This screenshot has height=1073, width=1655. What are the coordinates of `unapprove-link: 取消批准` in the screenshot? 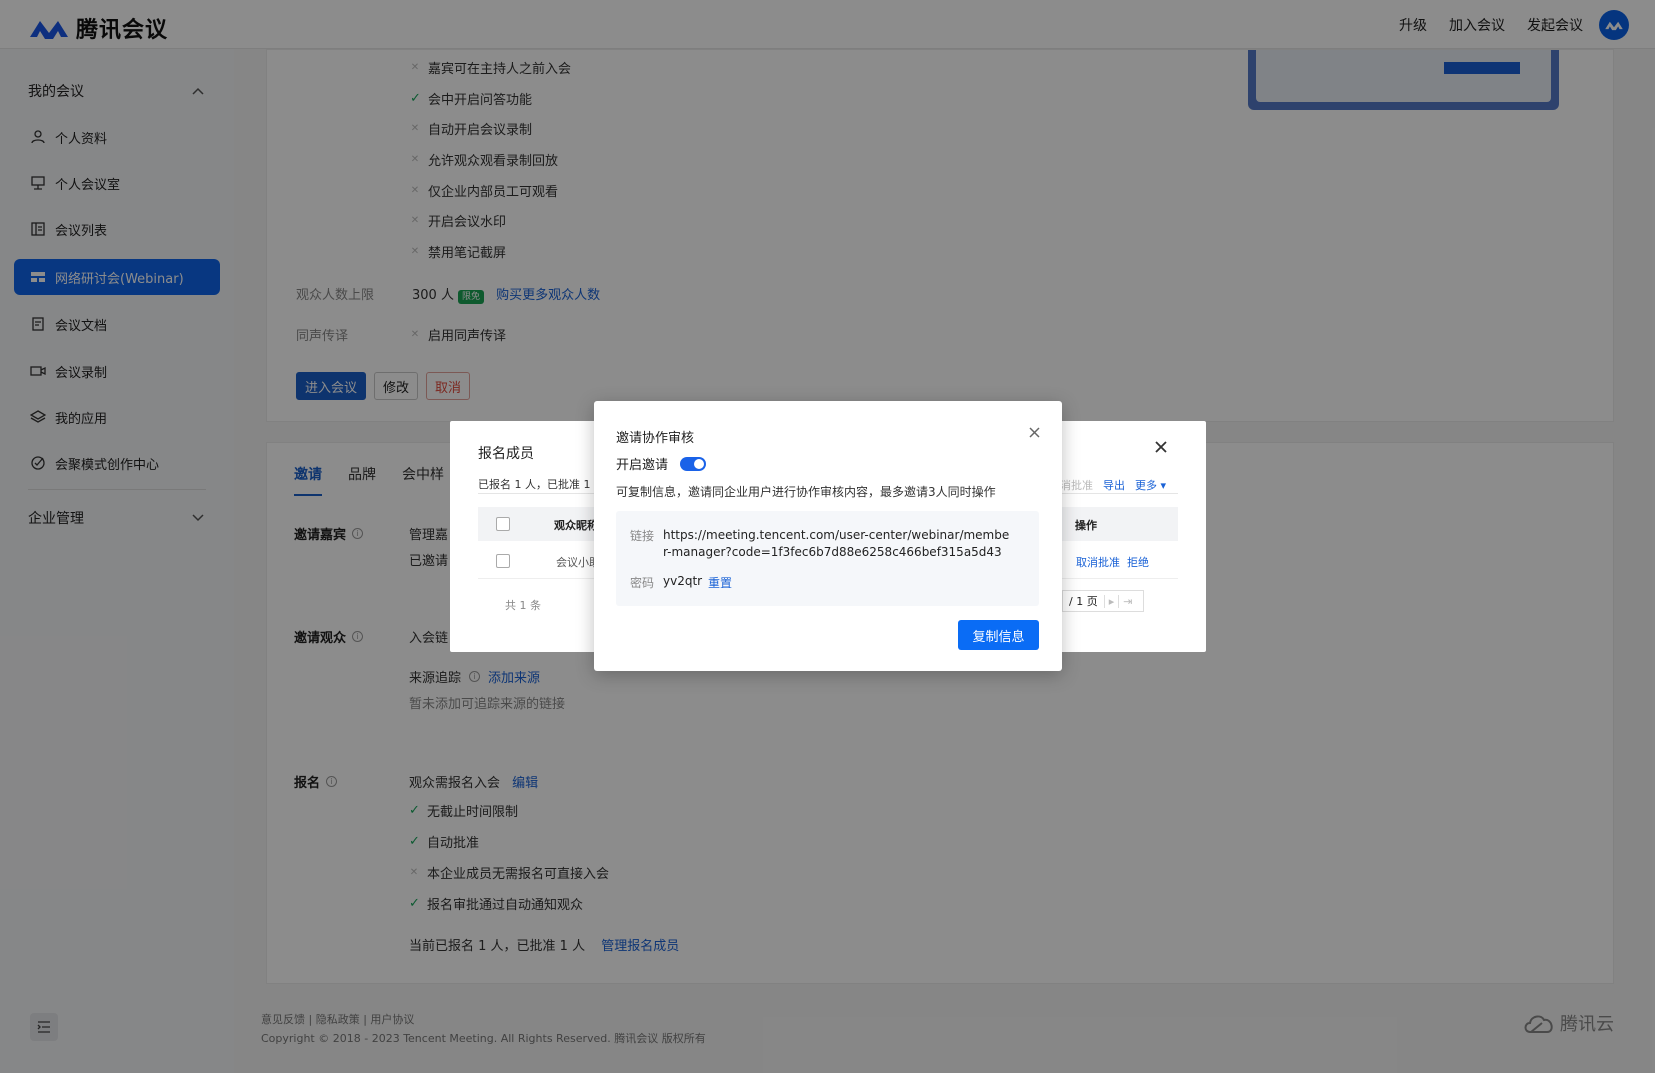 It's located at (1098, 562).